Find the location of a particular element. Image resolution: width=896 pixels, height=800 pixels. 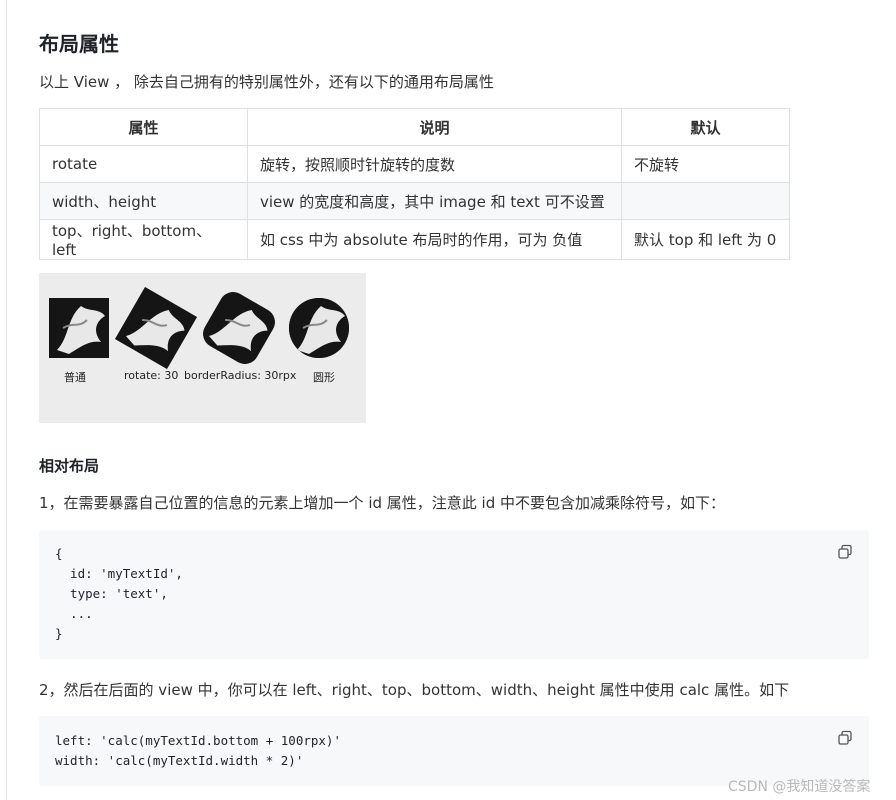

code-line: { is located at coordinates (59, 553).